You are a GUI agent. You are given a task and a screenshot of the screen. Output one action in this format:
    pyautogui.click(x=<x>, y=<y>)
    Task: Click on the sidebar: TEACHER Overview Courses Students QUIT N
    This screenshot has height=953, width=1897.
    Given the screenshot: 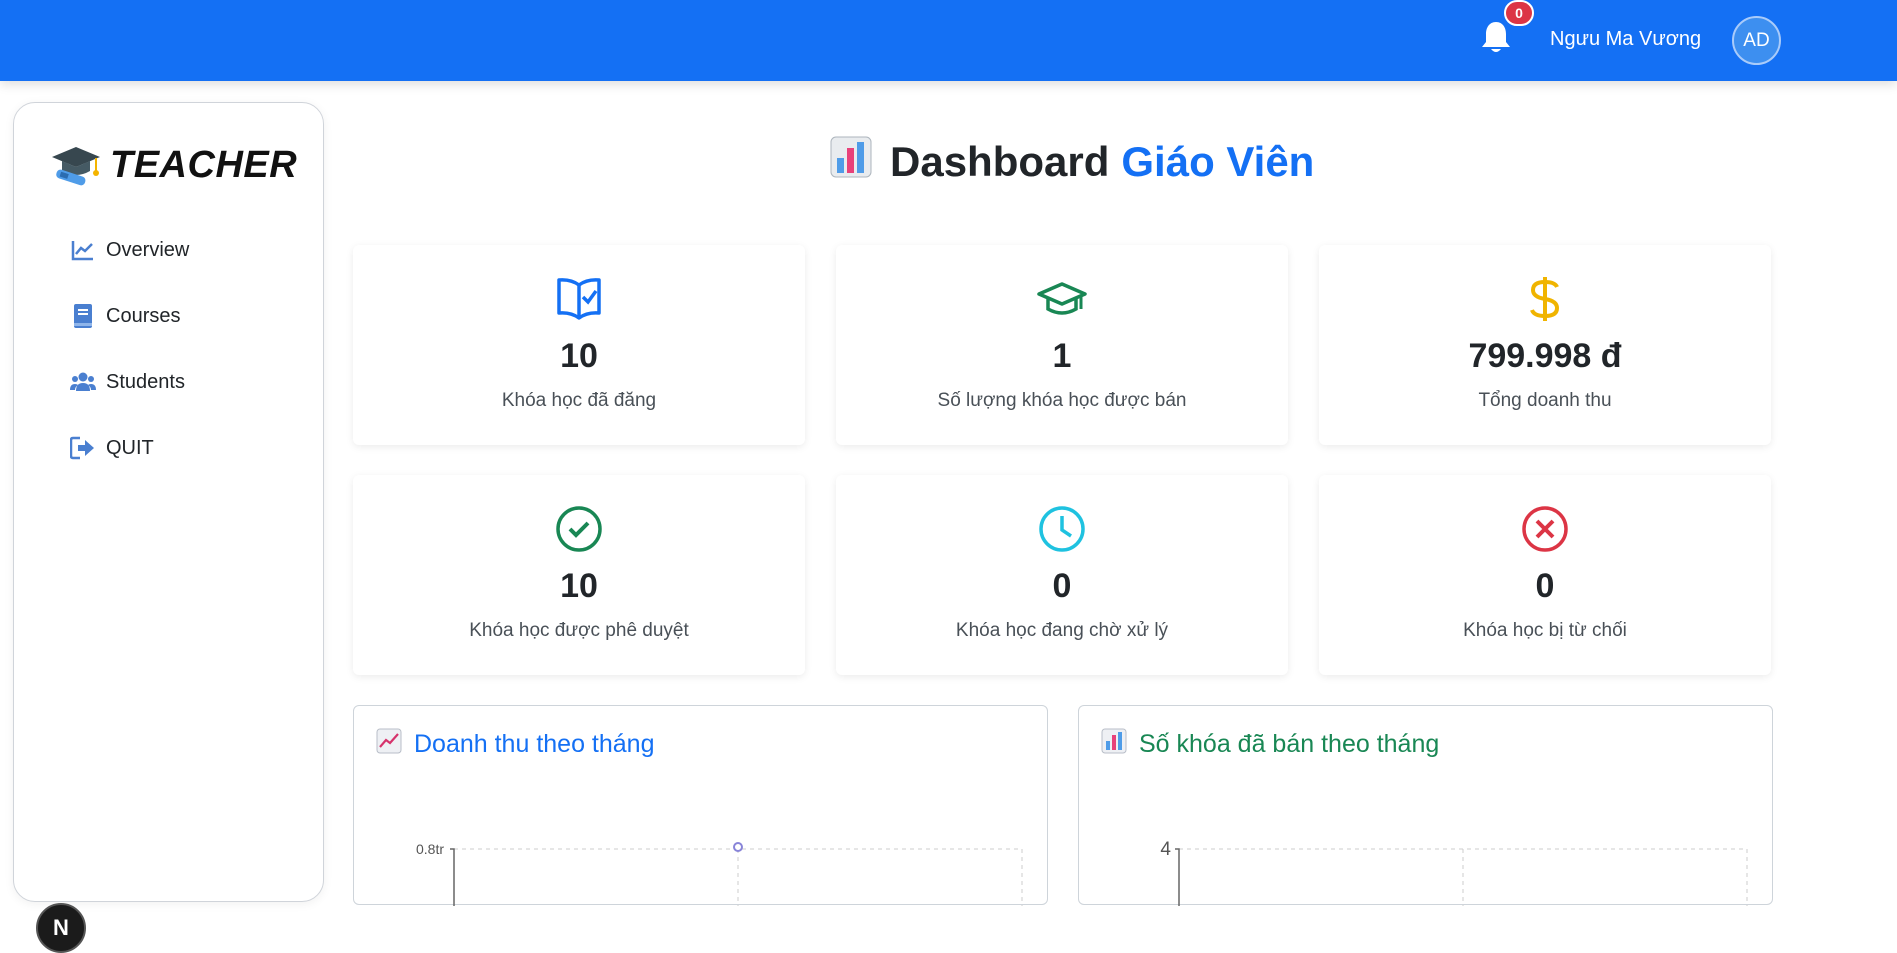 What is the action you would take?
    pyautogui.click(x=168, y=527)
    